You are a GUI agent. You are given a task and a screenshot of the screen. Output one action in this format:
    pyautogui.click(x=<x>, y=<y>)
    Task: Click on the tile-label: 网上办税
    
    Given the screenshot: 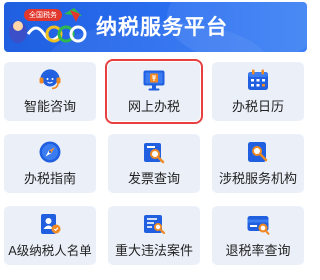 What is the action you would take?
    pyautogui.click(x=153, y=107)
    